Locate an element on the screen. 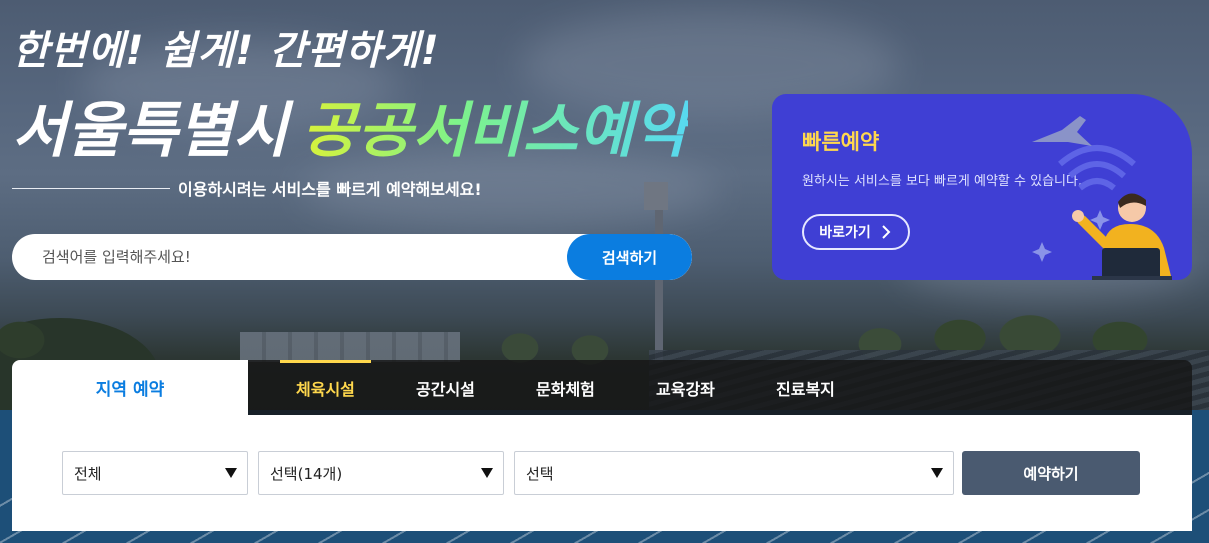 Image resolution: width=1209 pixels, height=543 pixels. quick-reserve-button-label: 바로가기 is located at coordinates (845, 233).